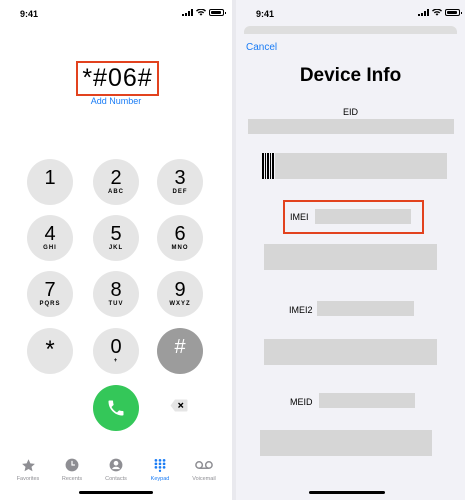 This screenshot has height=500, width=465. Describe the element at coordinates (346, 443) in the screenshot. I see `meid-barcode-redacted` at that location.